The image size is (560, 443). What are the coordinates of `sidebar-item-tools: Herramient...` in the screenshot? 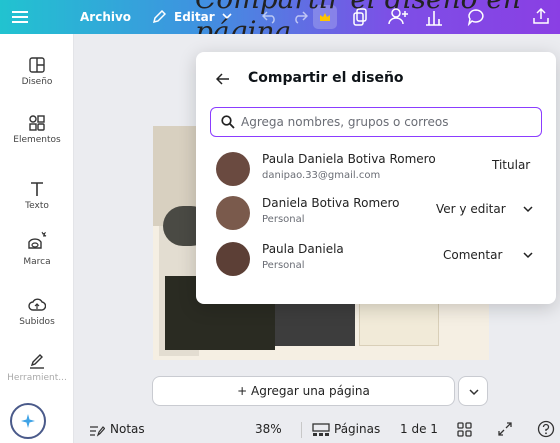 It's located at (37, 367).